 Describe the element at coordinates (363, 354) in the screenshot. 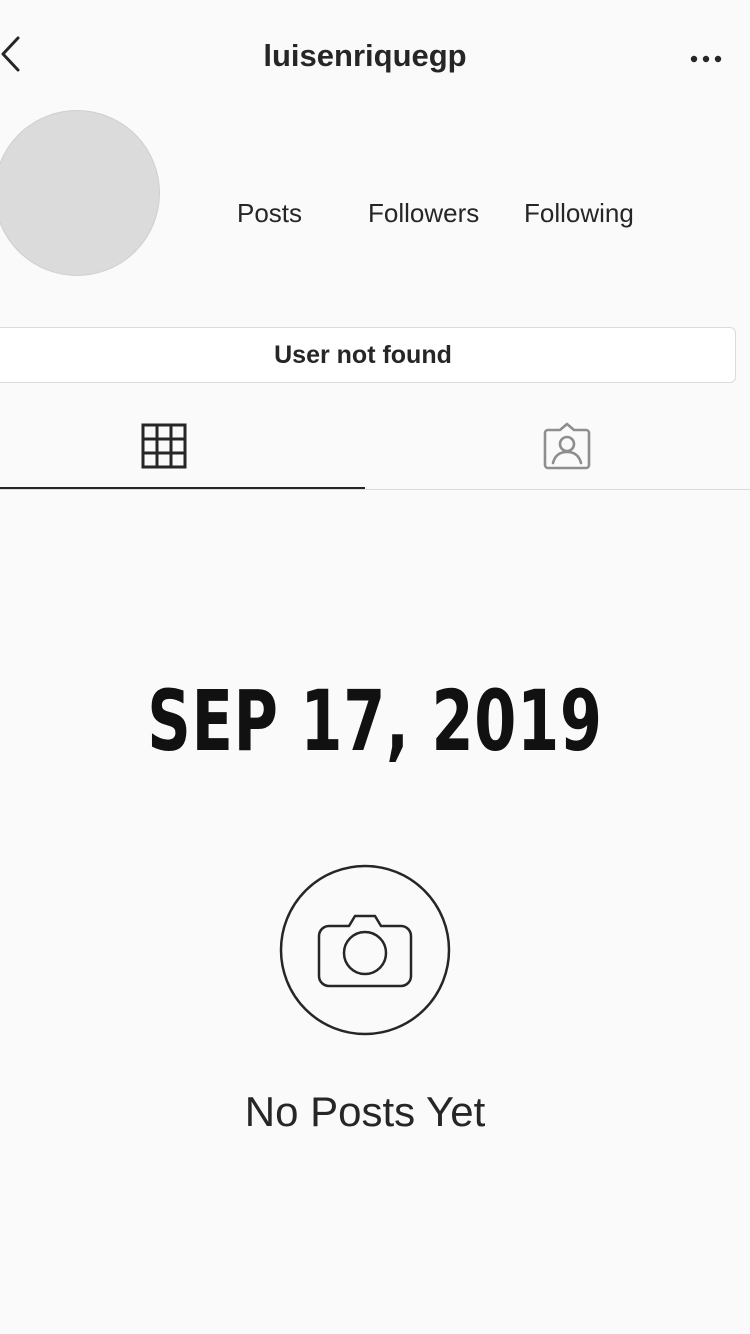

I see `user-not-found-text: User not found` at that location.